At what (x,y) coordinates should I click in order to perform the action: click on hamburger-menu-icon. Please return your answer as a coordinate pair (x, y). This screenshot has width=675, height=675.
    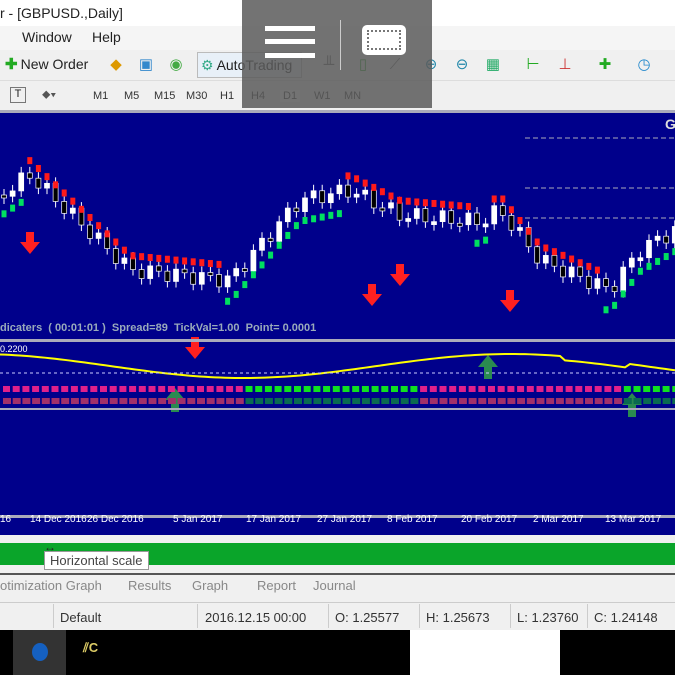
    Looking at the image, I should click on (290, 42).